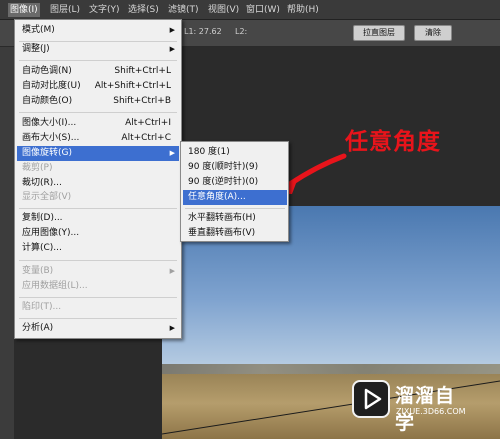  Describe the element at coordinates (223, 182) in the screenshot. I see `menu-item-label: 90 度(逆时针)(0)` at that location.